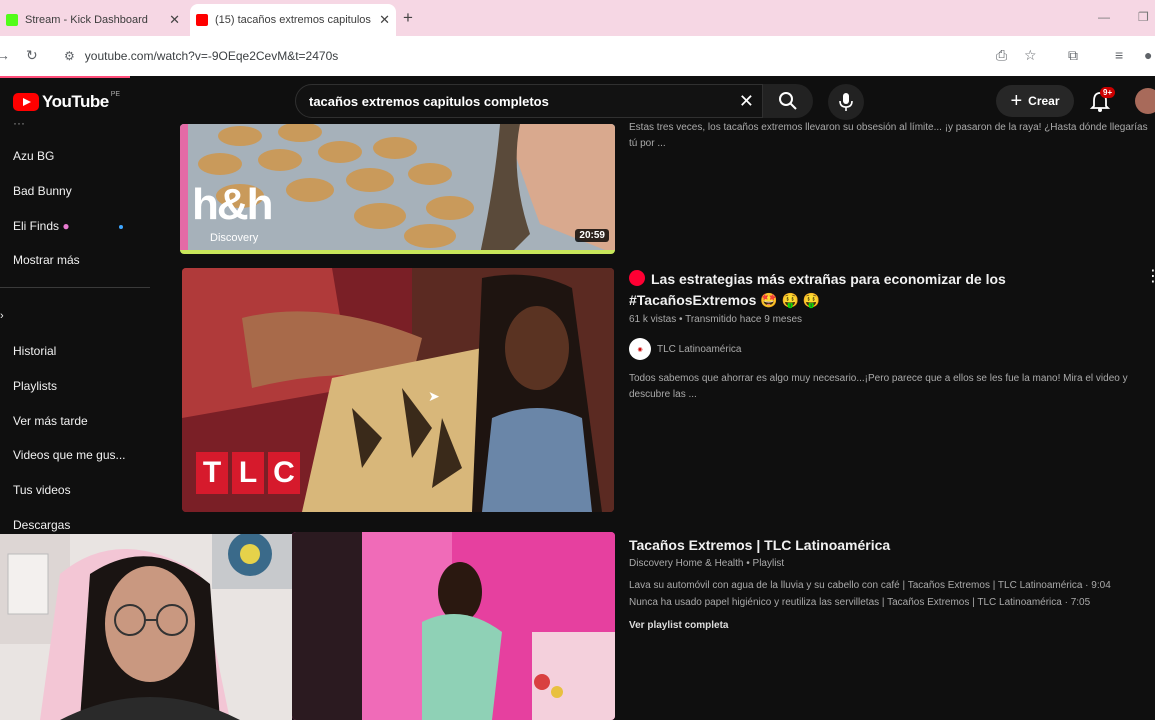 The height and width of the screenshot is (720, 1155). Describe the element at coordinates (889, 545) in the screenshot. I see `playlist-title: Tacaños Extremos | TLC Latinoamérica` at that location.